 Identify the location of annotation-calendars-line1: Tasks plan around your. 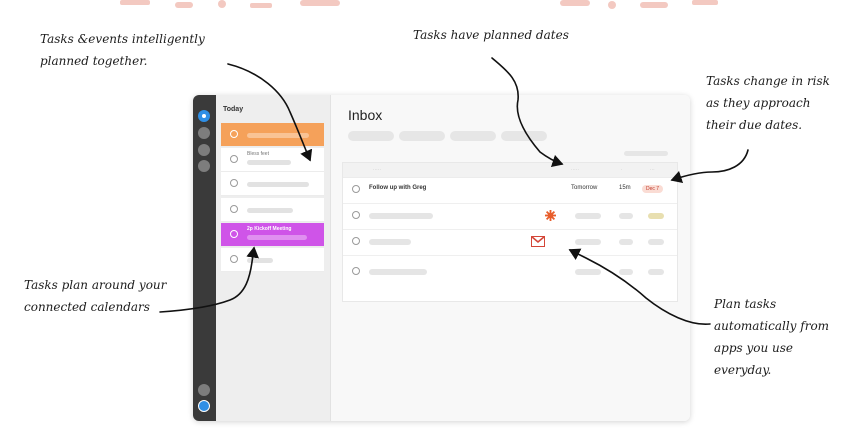
(95, 285).